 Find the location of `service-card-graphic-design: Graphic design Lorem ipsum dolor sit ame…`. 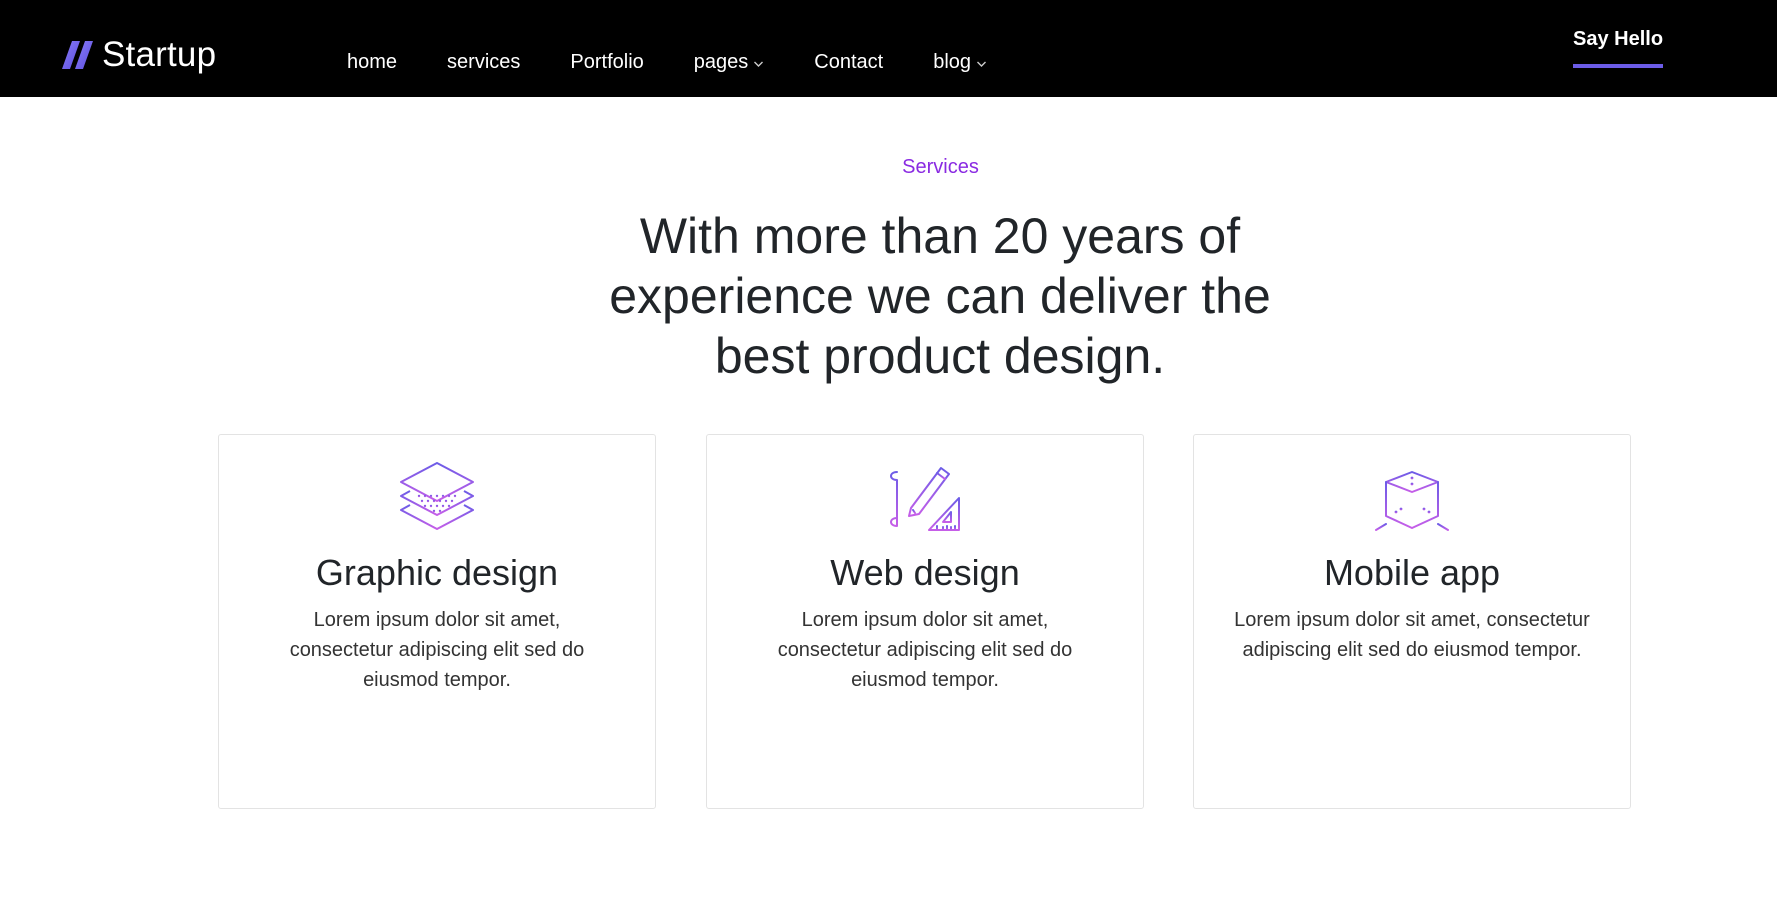

service-card-graphic-design: Graphic design Lorem ipsum dolor sit ame… is located at coordinates (437, 621).